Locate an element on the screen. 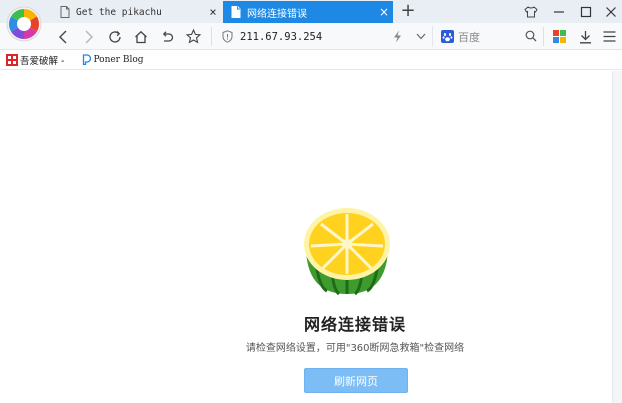 The width and height of the screenshot is (622, 403). home-icon is located at coordinates (141, 36).